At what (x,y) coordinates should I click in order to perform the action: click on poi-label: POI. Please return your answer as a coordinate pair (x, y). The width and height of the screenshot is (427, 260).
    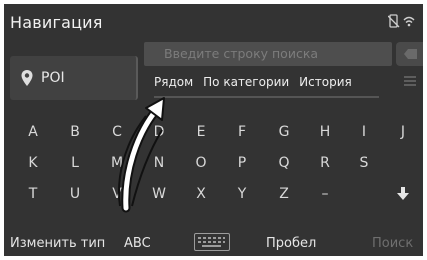
    Looking at the image, I should click on (53, 78).